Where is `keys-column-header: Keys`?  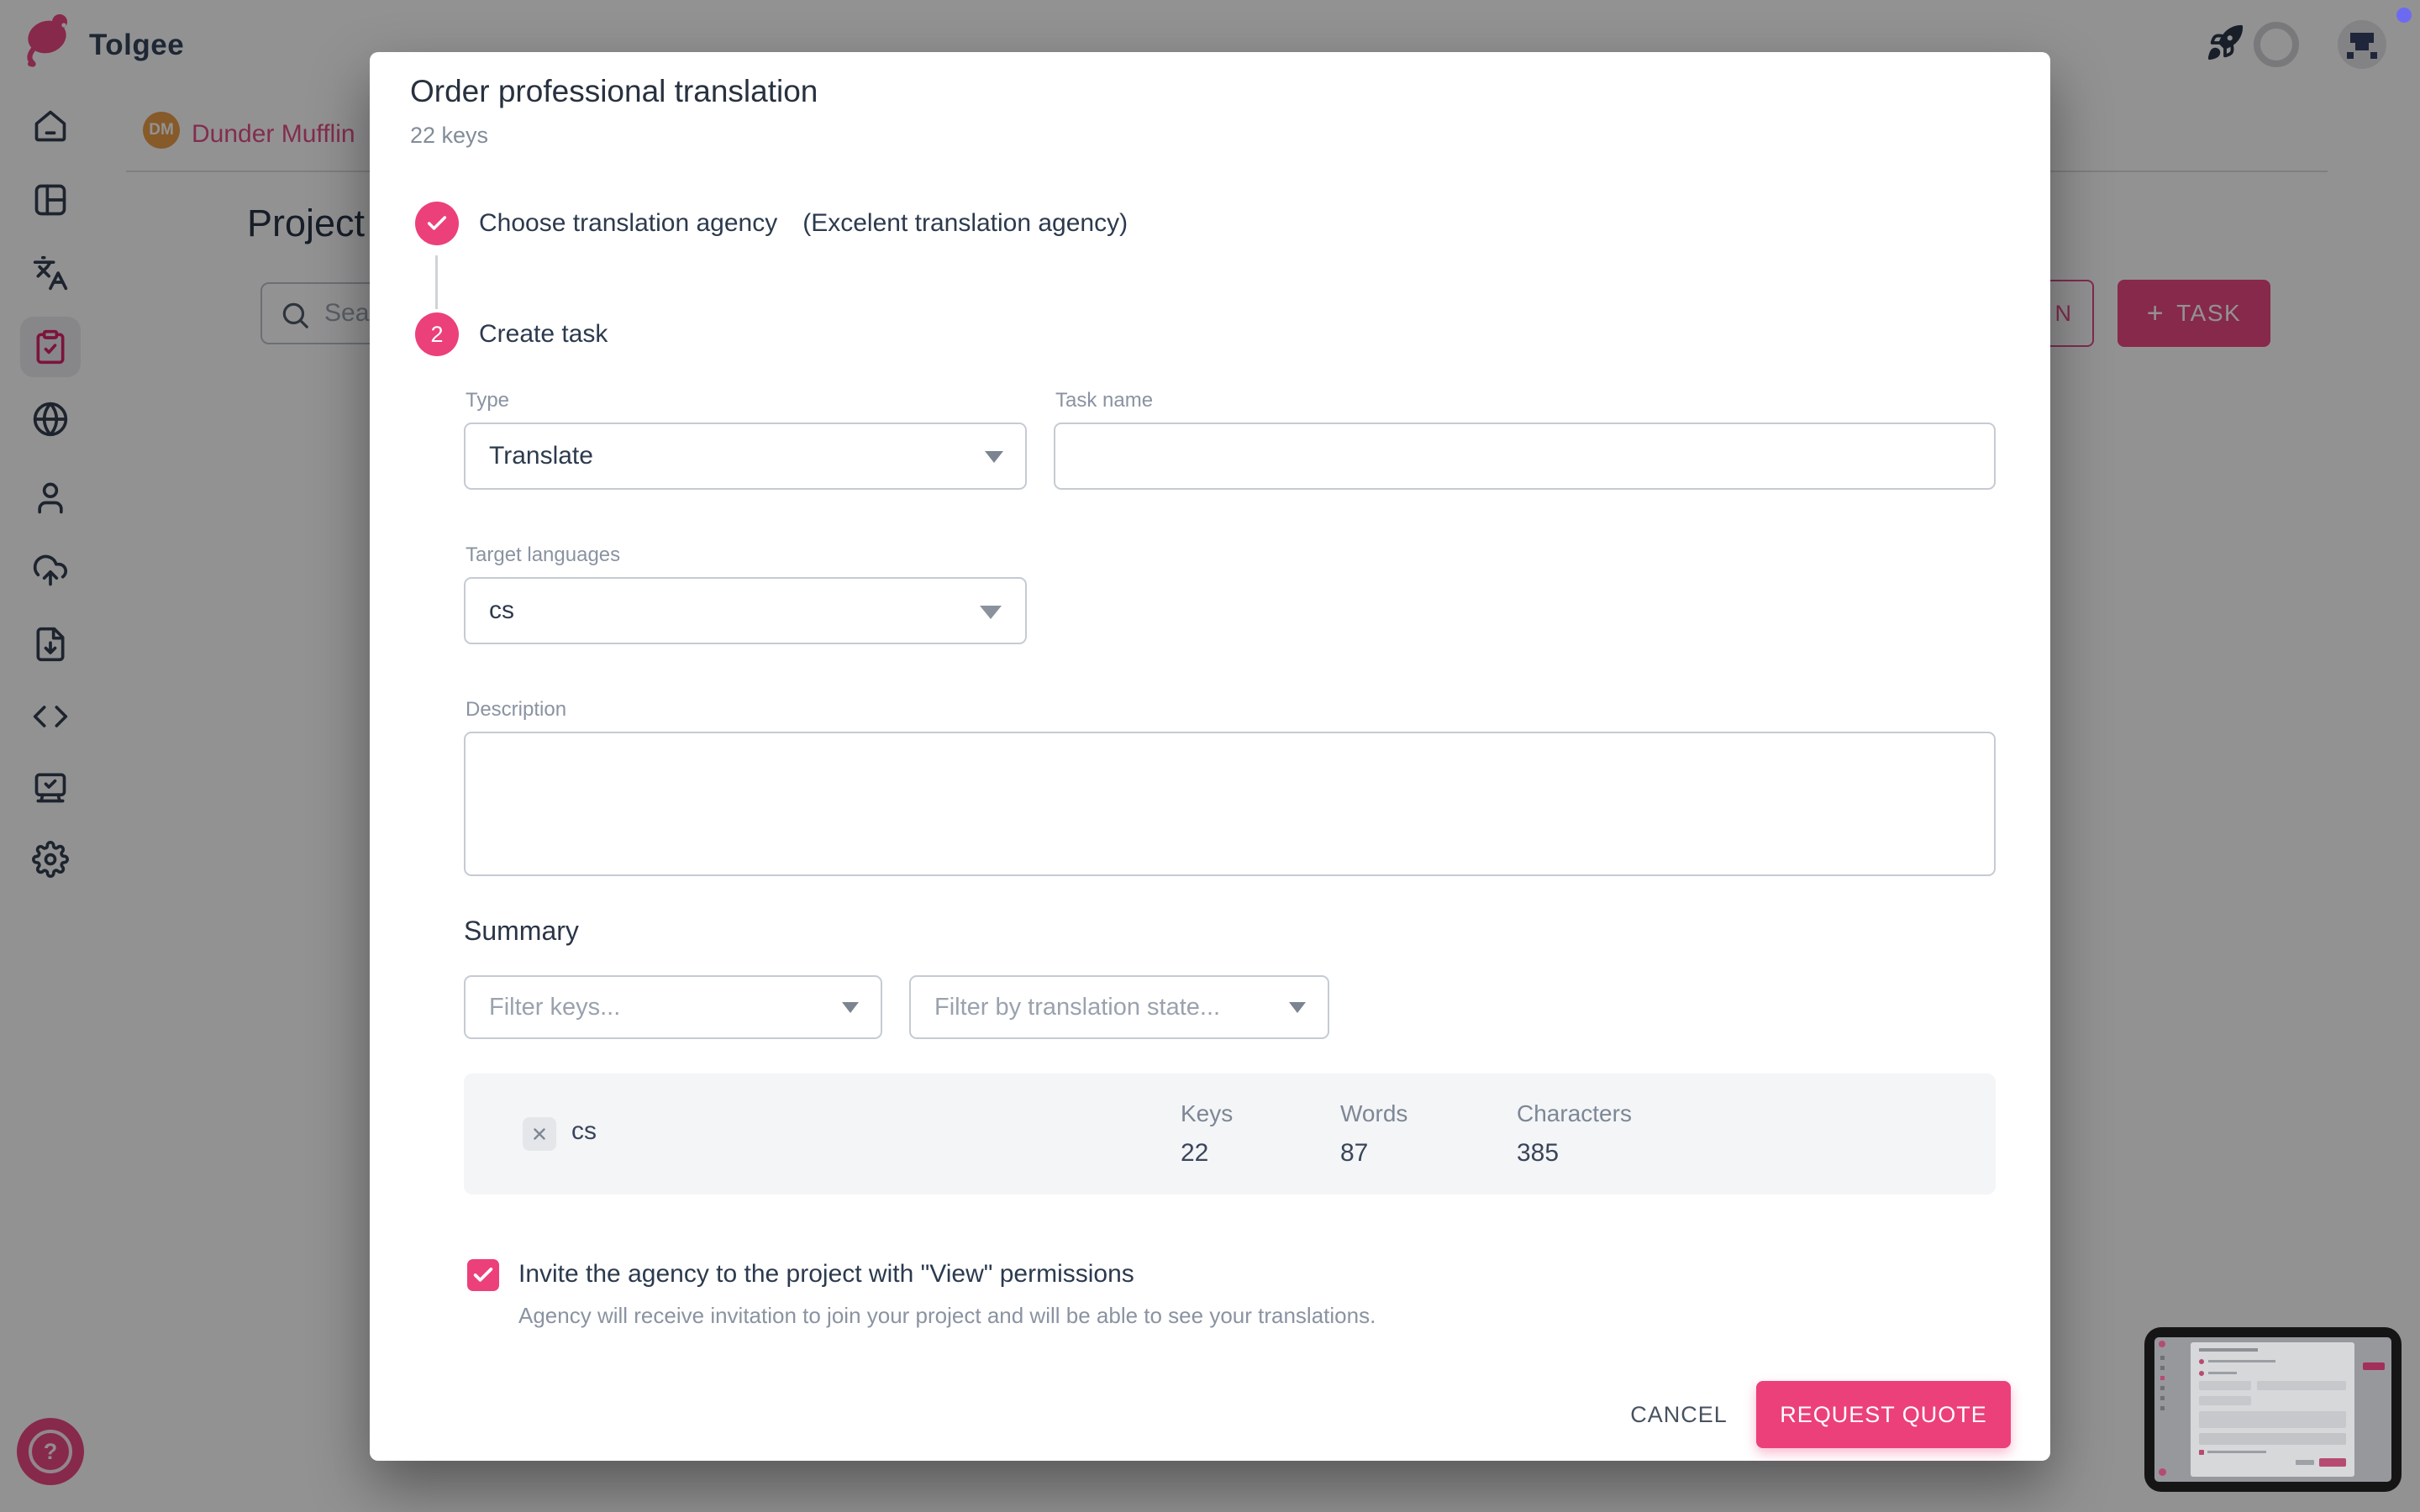 keys-column-header: Keys is located at coordinates (1207, 1113).